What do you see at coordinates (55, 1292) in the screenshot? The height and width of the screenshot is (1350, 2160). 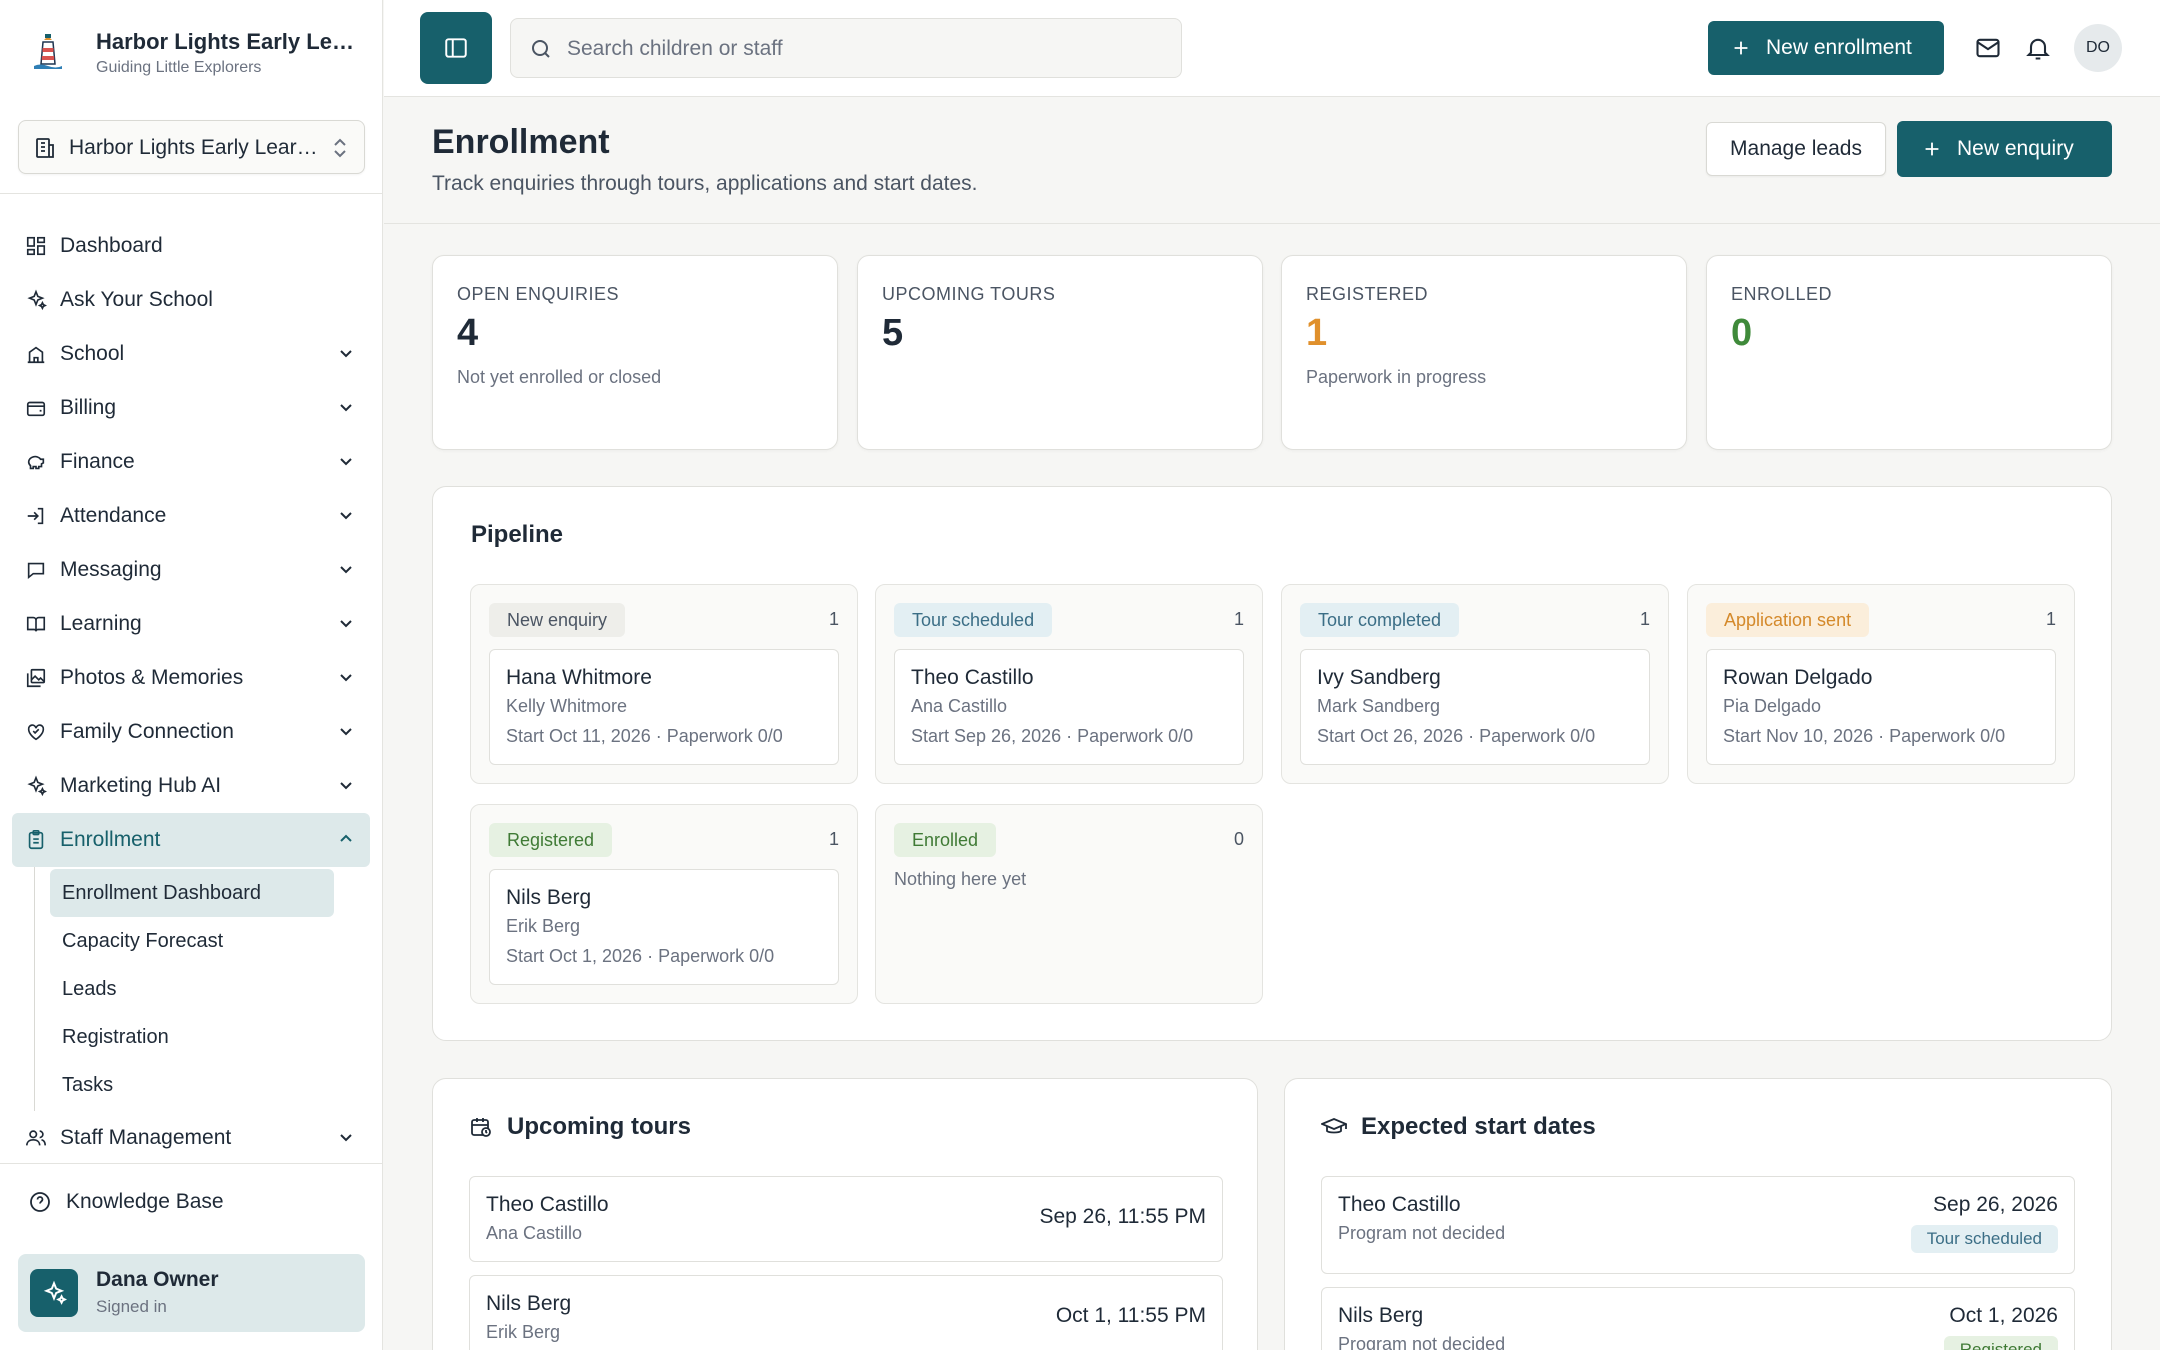 I see `sparkles-icon` at bounding box center [55, 1292].